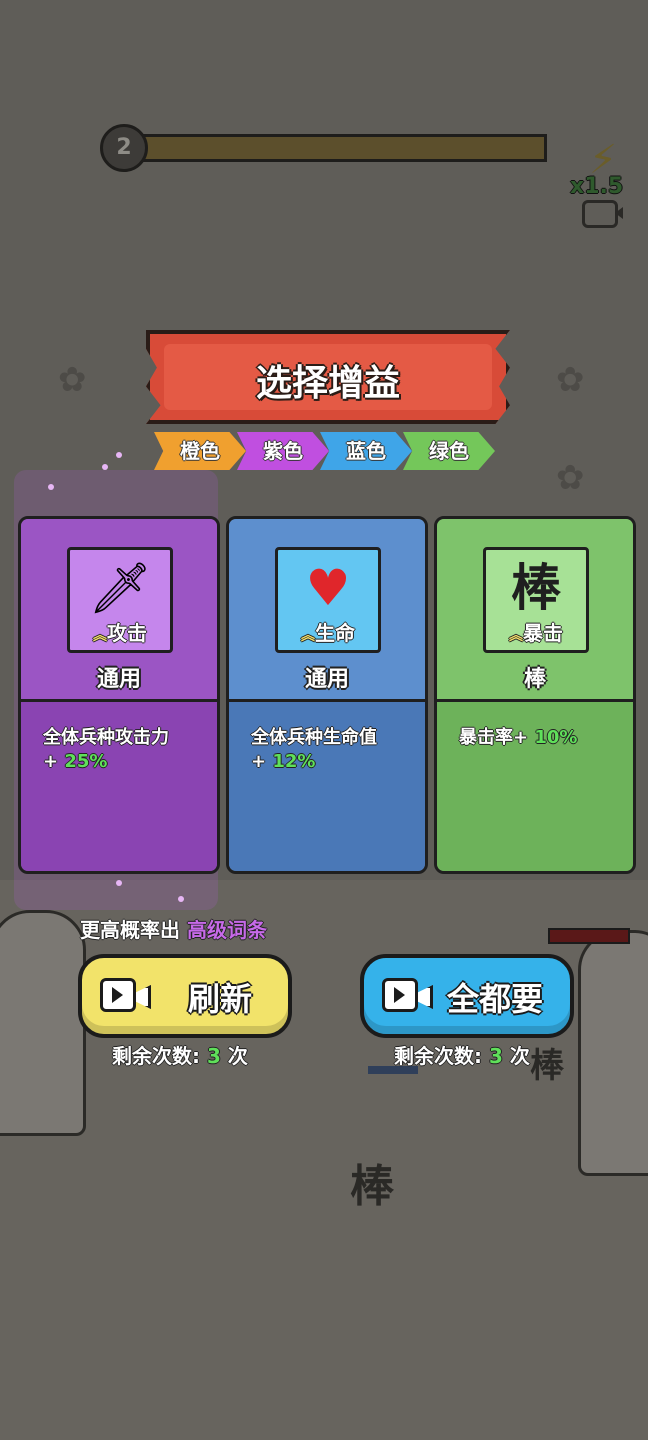  What do you see at coordinates (125, 750) in the screenshot?
I see `card-description: 全体兵种攻击力 + 25%` at bounding box center [125, 750].